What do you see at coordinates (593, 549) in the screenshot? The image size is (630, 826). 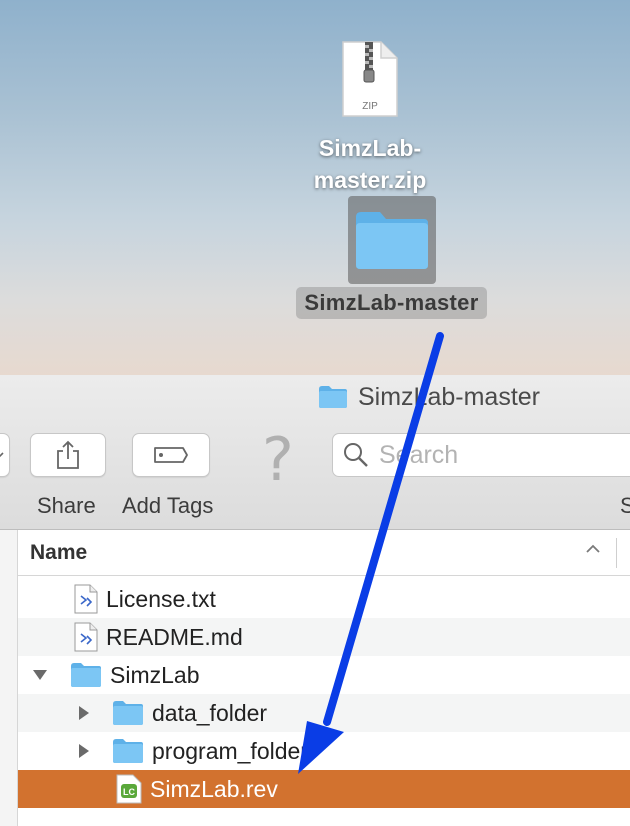 I see `sort-ascending-icon` at bounding box center [593, 549].